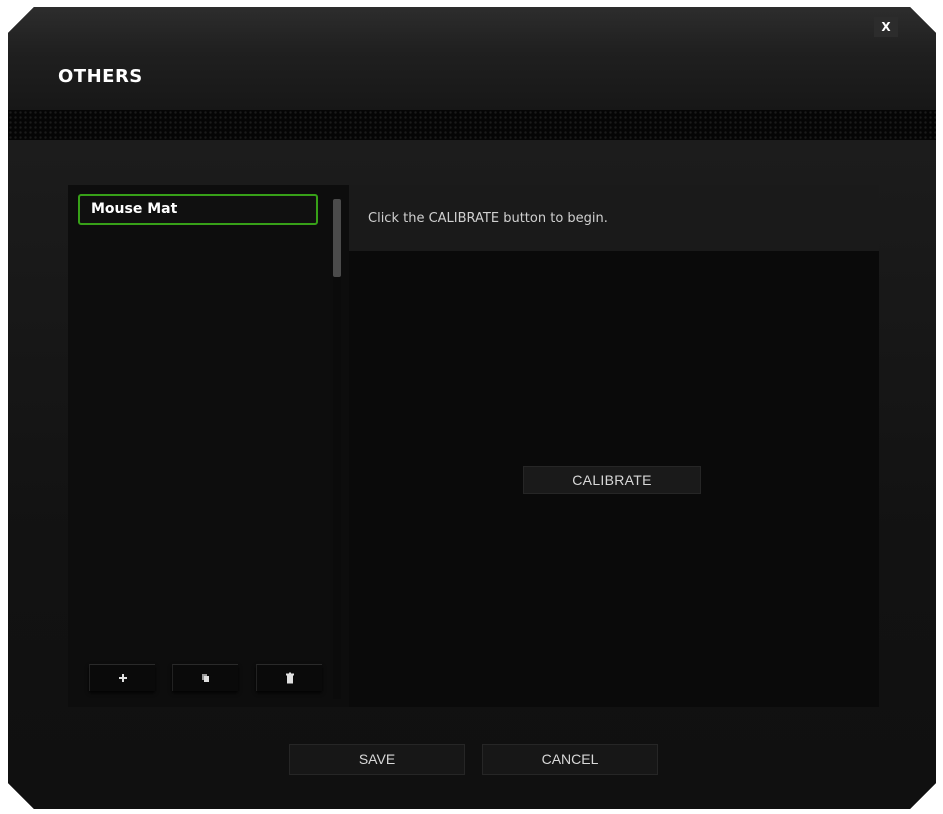 The height and width of the screenshot is (814, 943). Describe the element at coordinates (886, 27) in the screenshot. I see `close-button: X` at that location.